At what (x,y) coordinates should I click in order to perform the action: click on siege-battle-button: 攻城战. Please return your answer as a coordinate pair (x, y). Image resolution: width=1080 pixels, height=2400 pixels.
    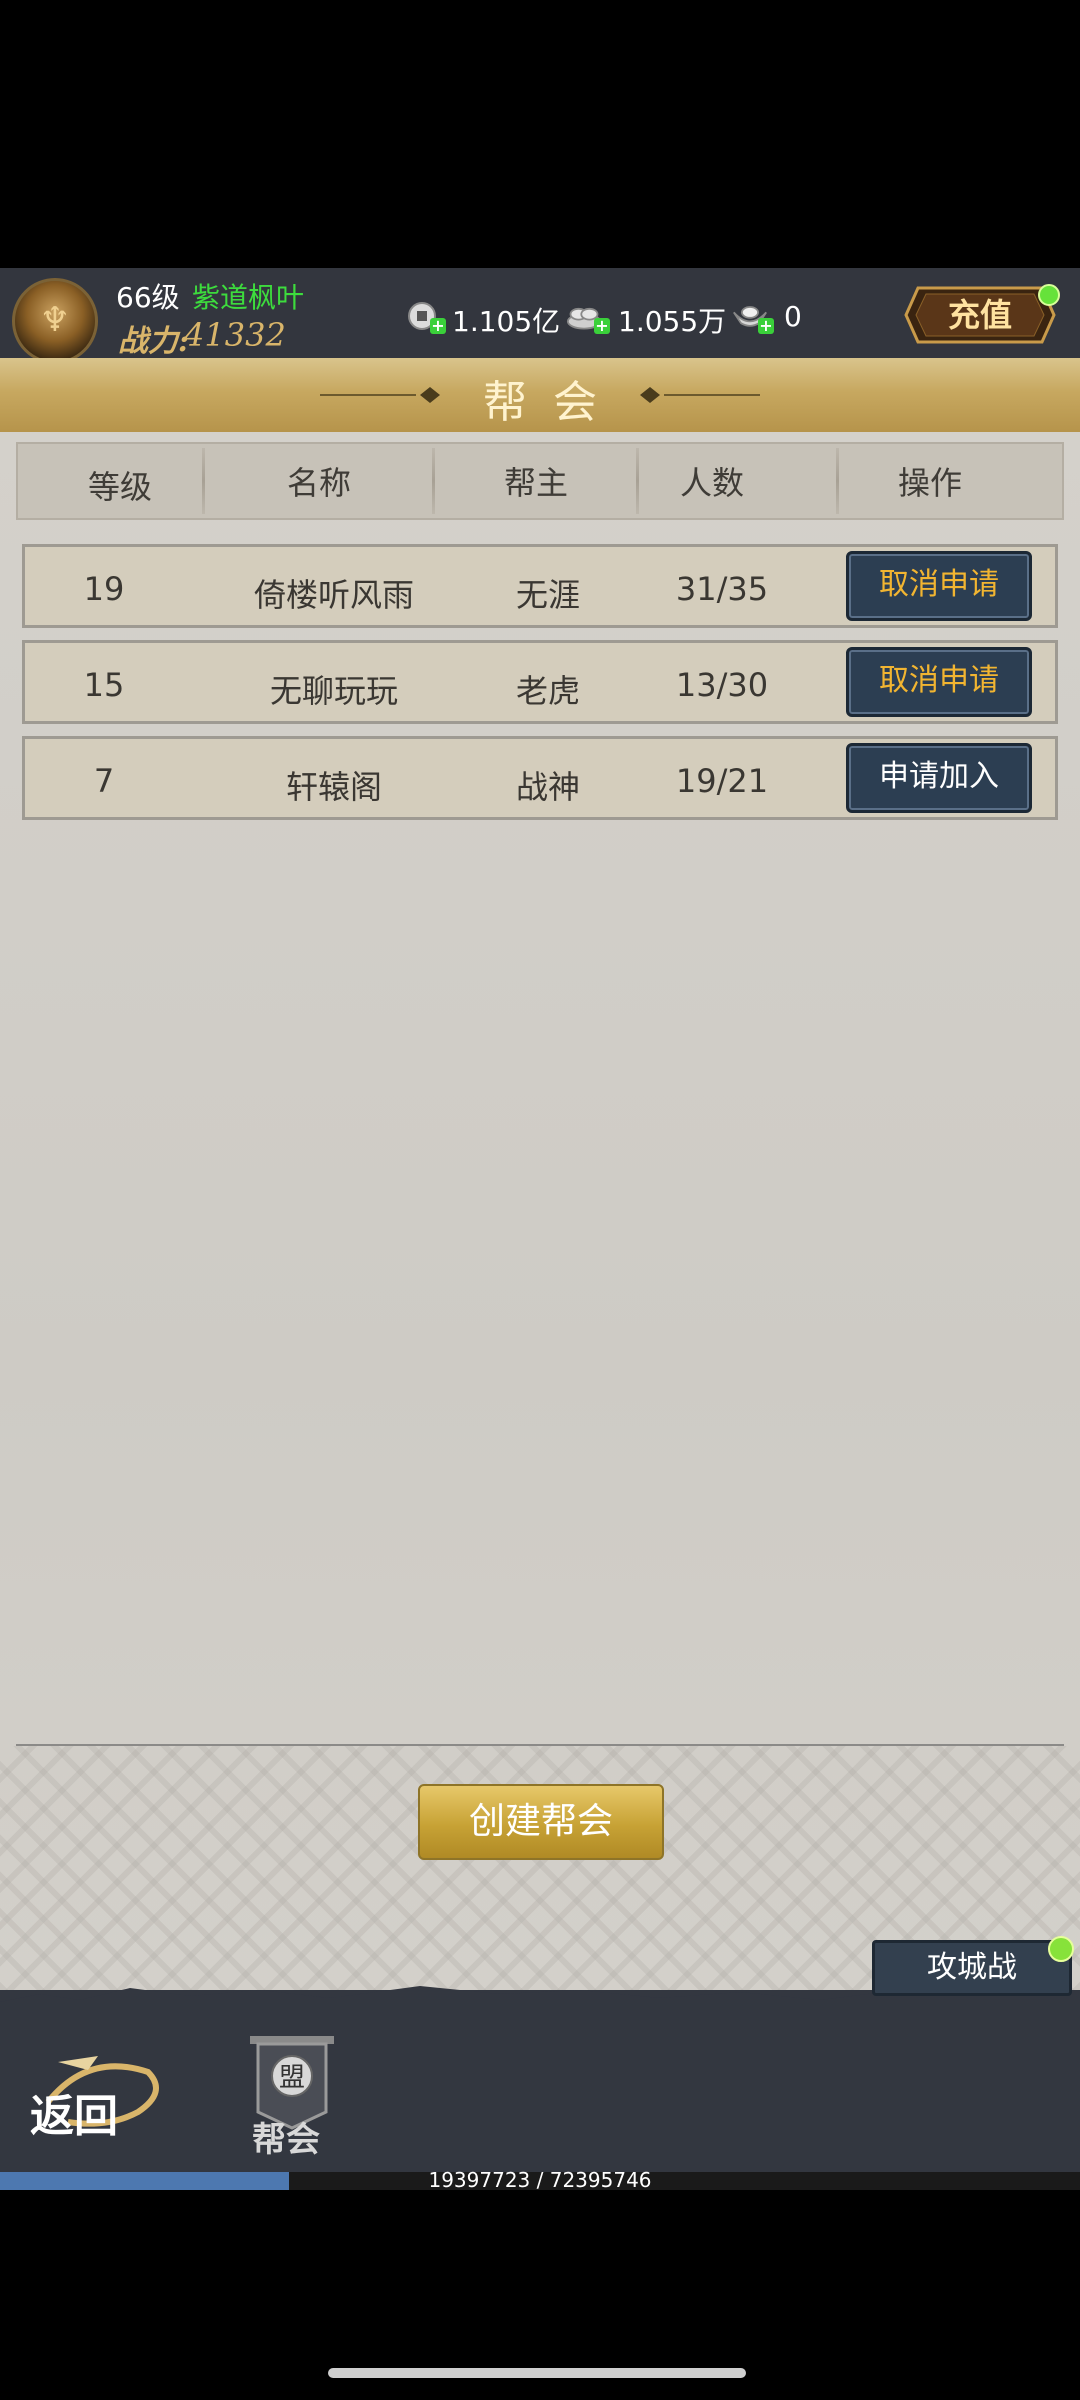
    Looking at the image, I should click on (972, 1968).